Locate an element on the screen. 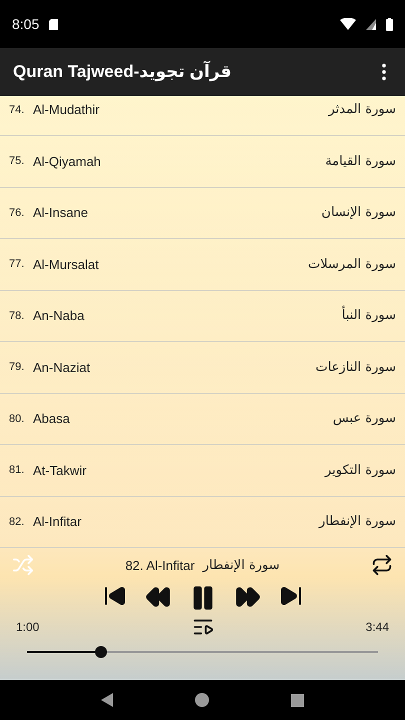  surah-name: Al-Infitar is located at coordinates (57, 522).